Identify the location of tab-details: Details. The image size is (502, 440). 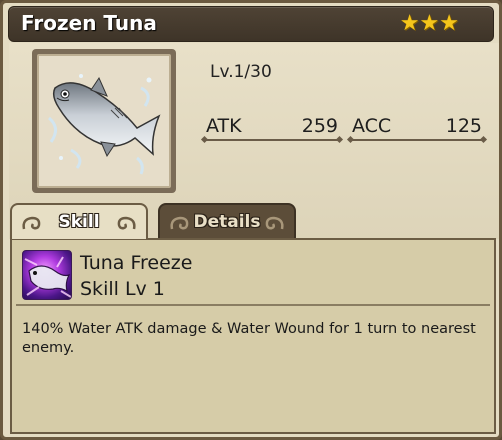
(227, 221).